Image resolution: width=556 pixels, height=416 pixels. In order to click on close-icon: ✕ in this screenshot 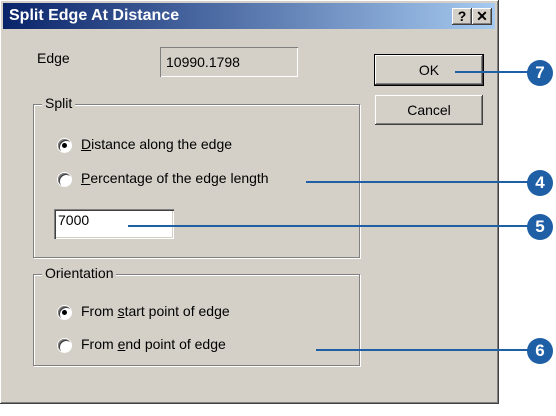, I will do `click(482, 16)`.